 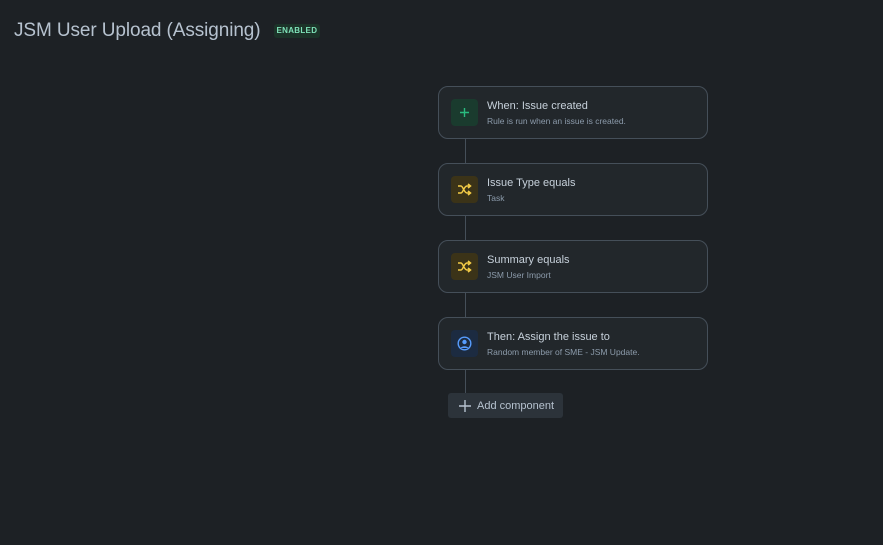 What do you see at coordinates (563, 352) in the screenshot?
I see `card-subtitle: Random member of SME - JSM Update.` at bounding box center [563, 352].